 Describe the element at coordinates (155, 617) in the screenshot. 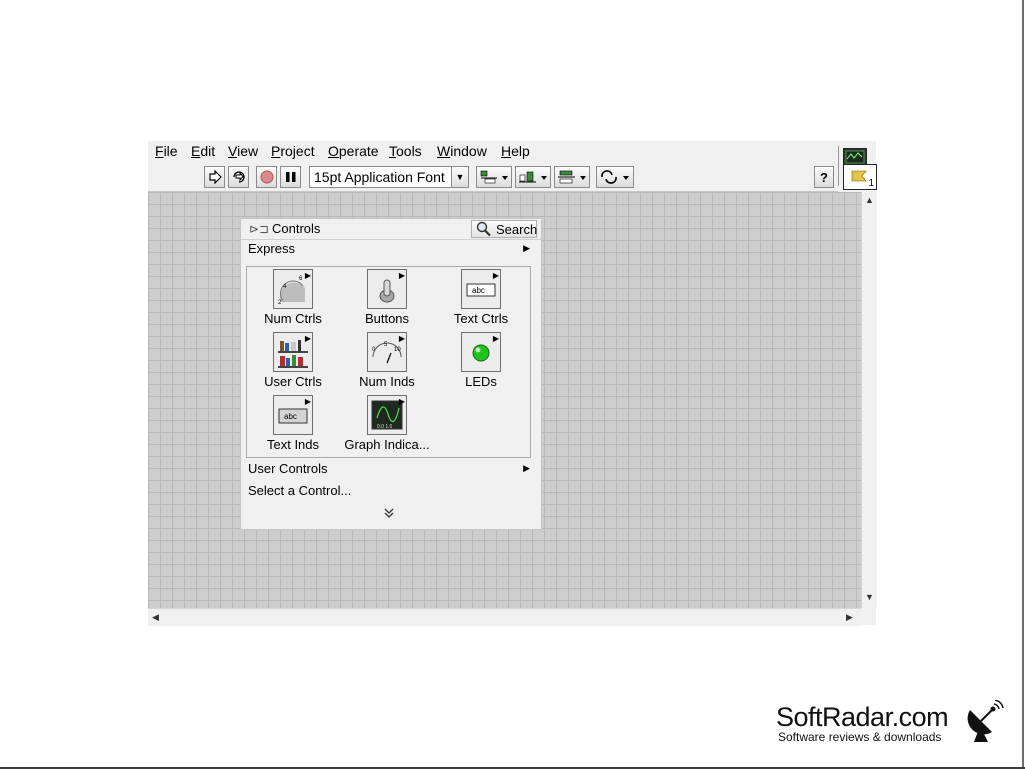

I see `scroll-left-icon: ◀` at that location.